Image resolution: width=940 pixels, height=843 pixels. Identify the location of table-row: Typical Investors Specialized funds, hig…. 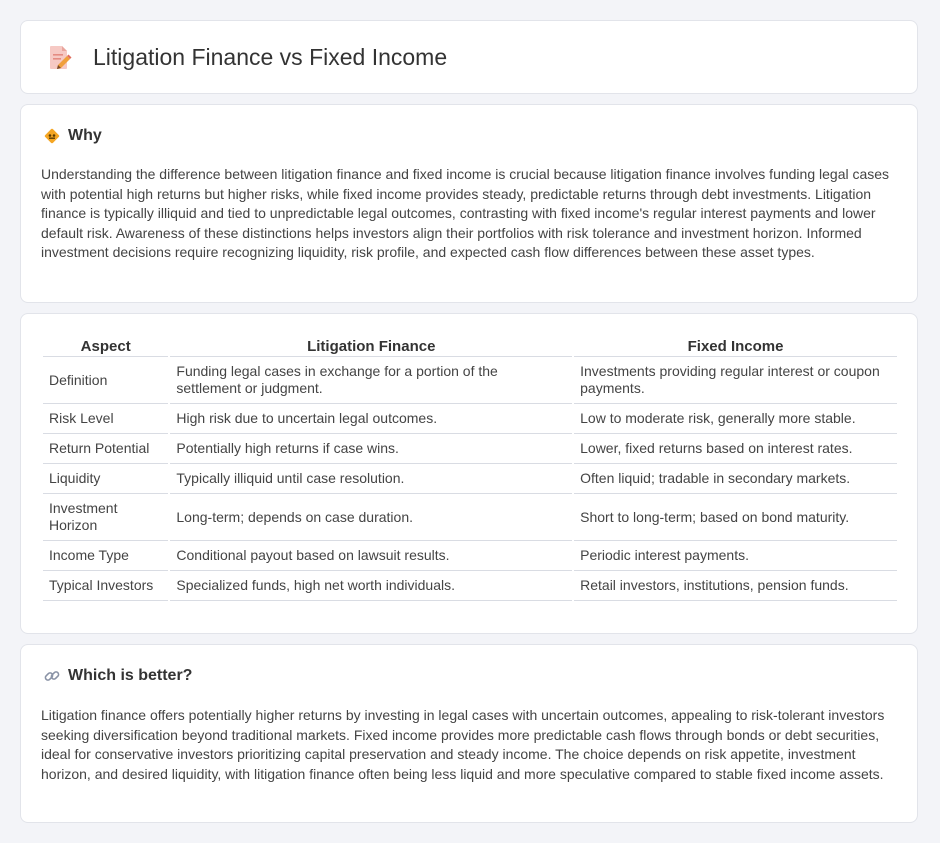
(470, 586).